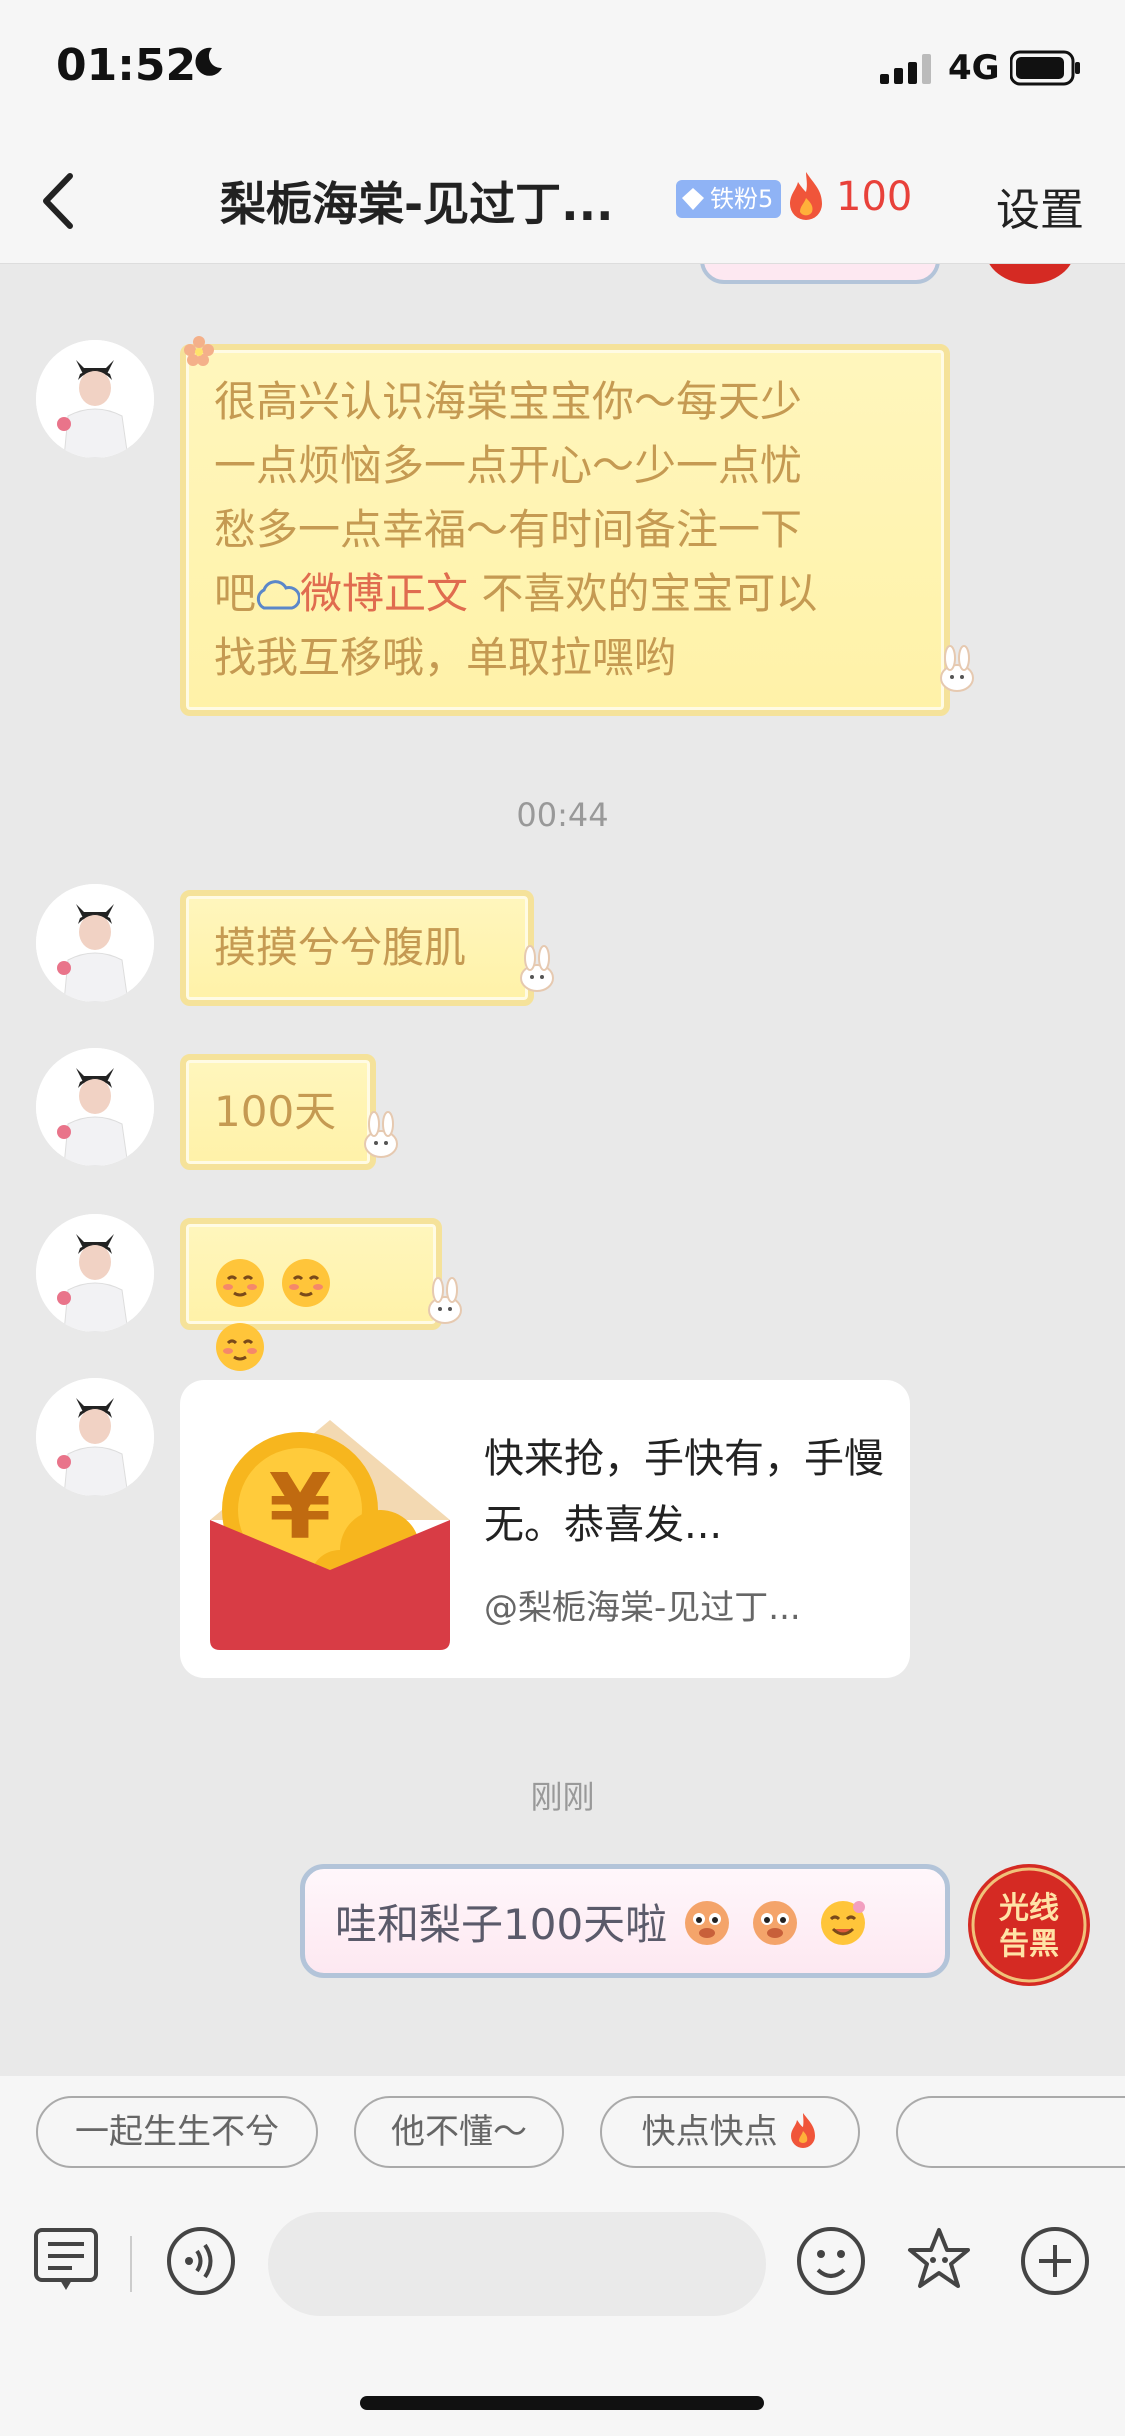  What do you see at coordinates (384, 593) in the screenshot?
I see `weibo-link: 微博正文` at bounding box center [384, 593].